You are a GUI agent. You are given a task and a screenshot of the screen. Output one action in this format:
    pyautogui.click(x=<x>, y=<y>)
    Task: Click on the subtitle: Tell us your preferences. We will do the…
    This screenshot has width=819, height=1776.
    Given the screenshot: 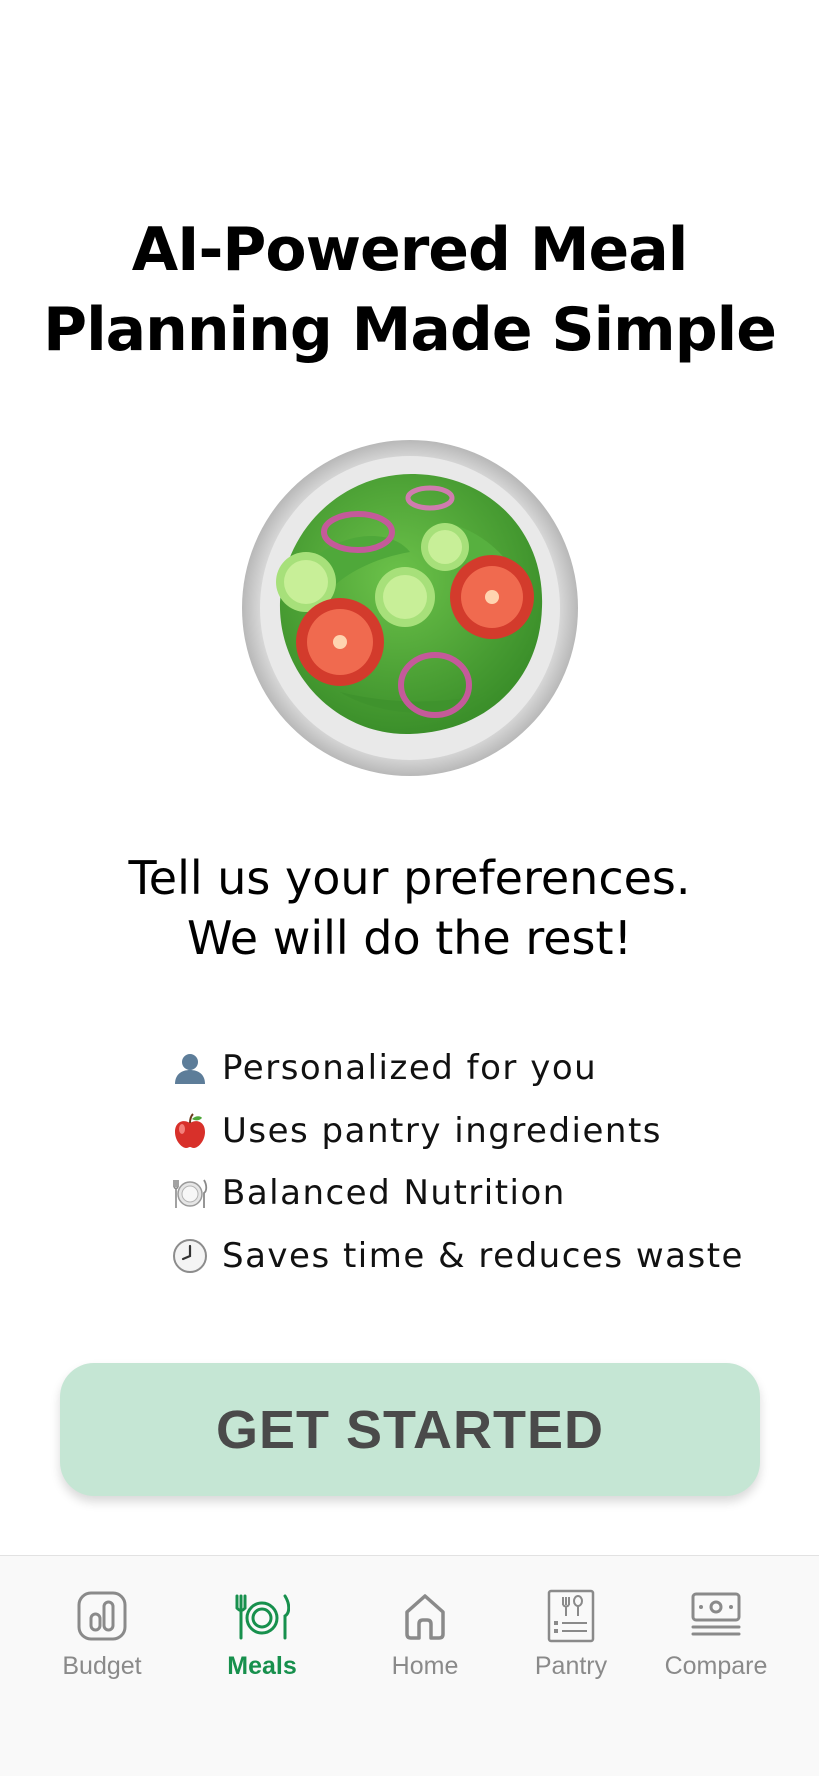 What is the action you would take?
    pyautogui.click(x=409, y=908)
    